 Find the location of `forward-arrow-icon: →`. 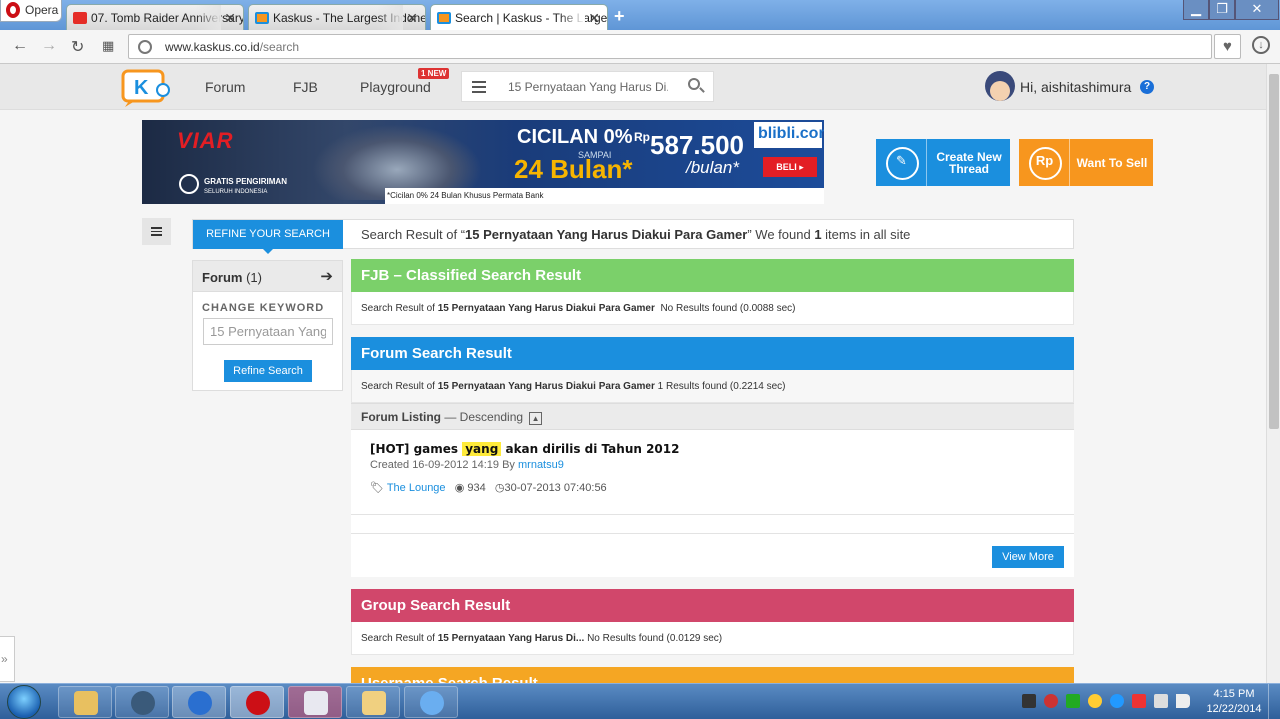

forward-arrow-icon: → is located at coordinates (49, 46).